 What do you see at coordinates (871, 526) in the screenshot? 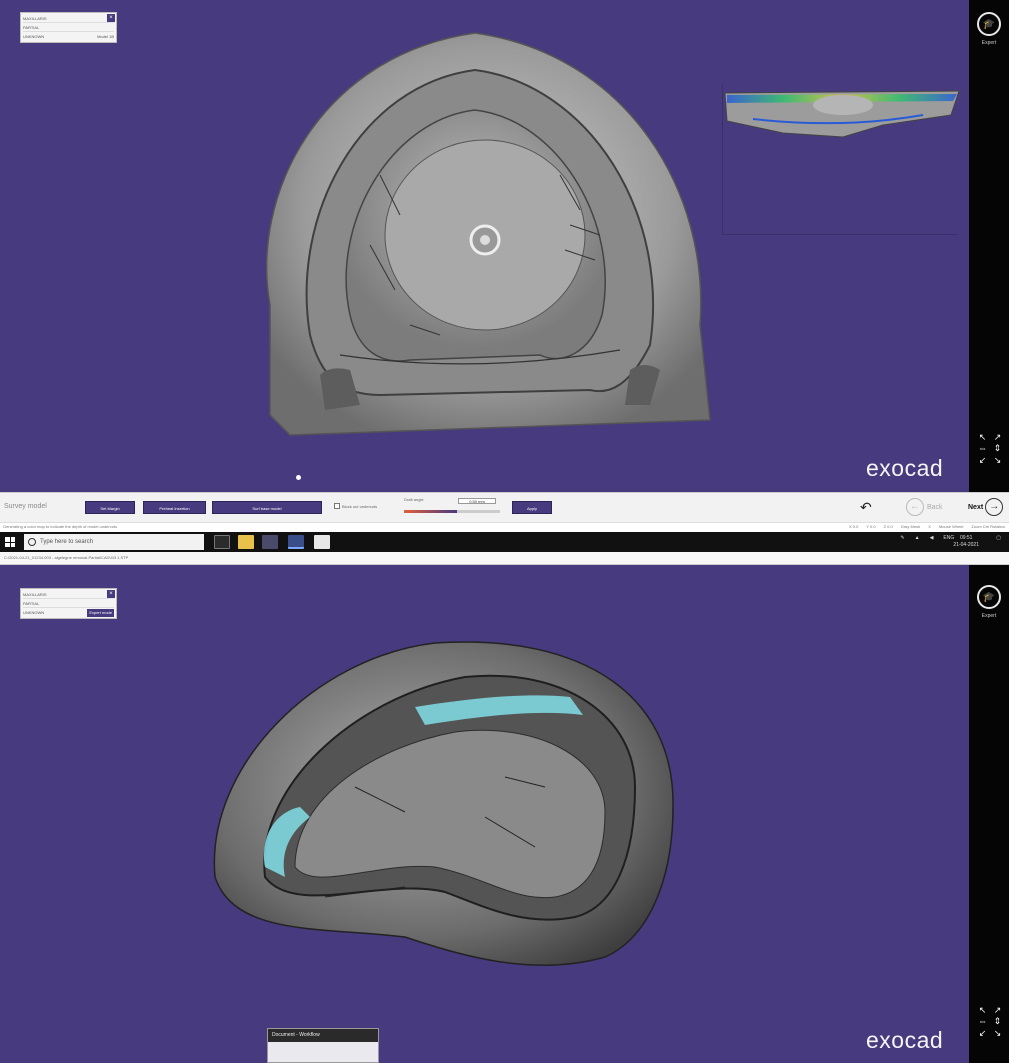
I see `status-indicator: Y 0.0` at bounding box center [871, 526].